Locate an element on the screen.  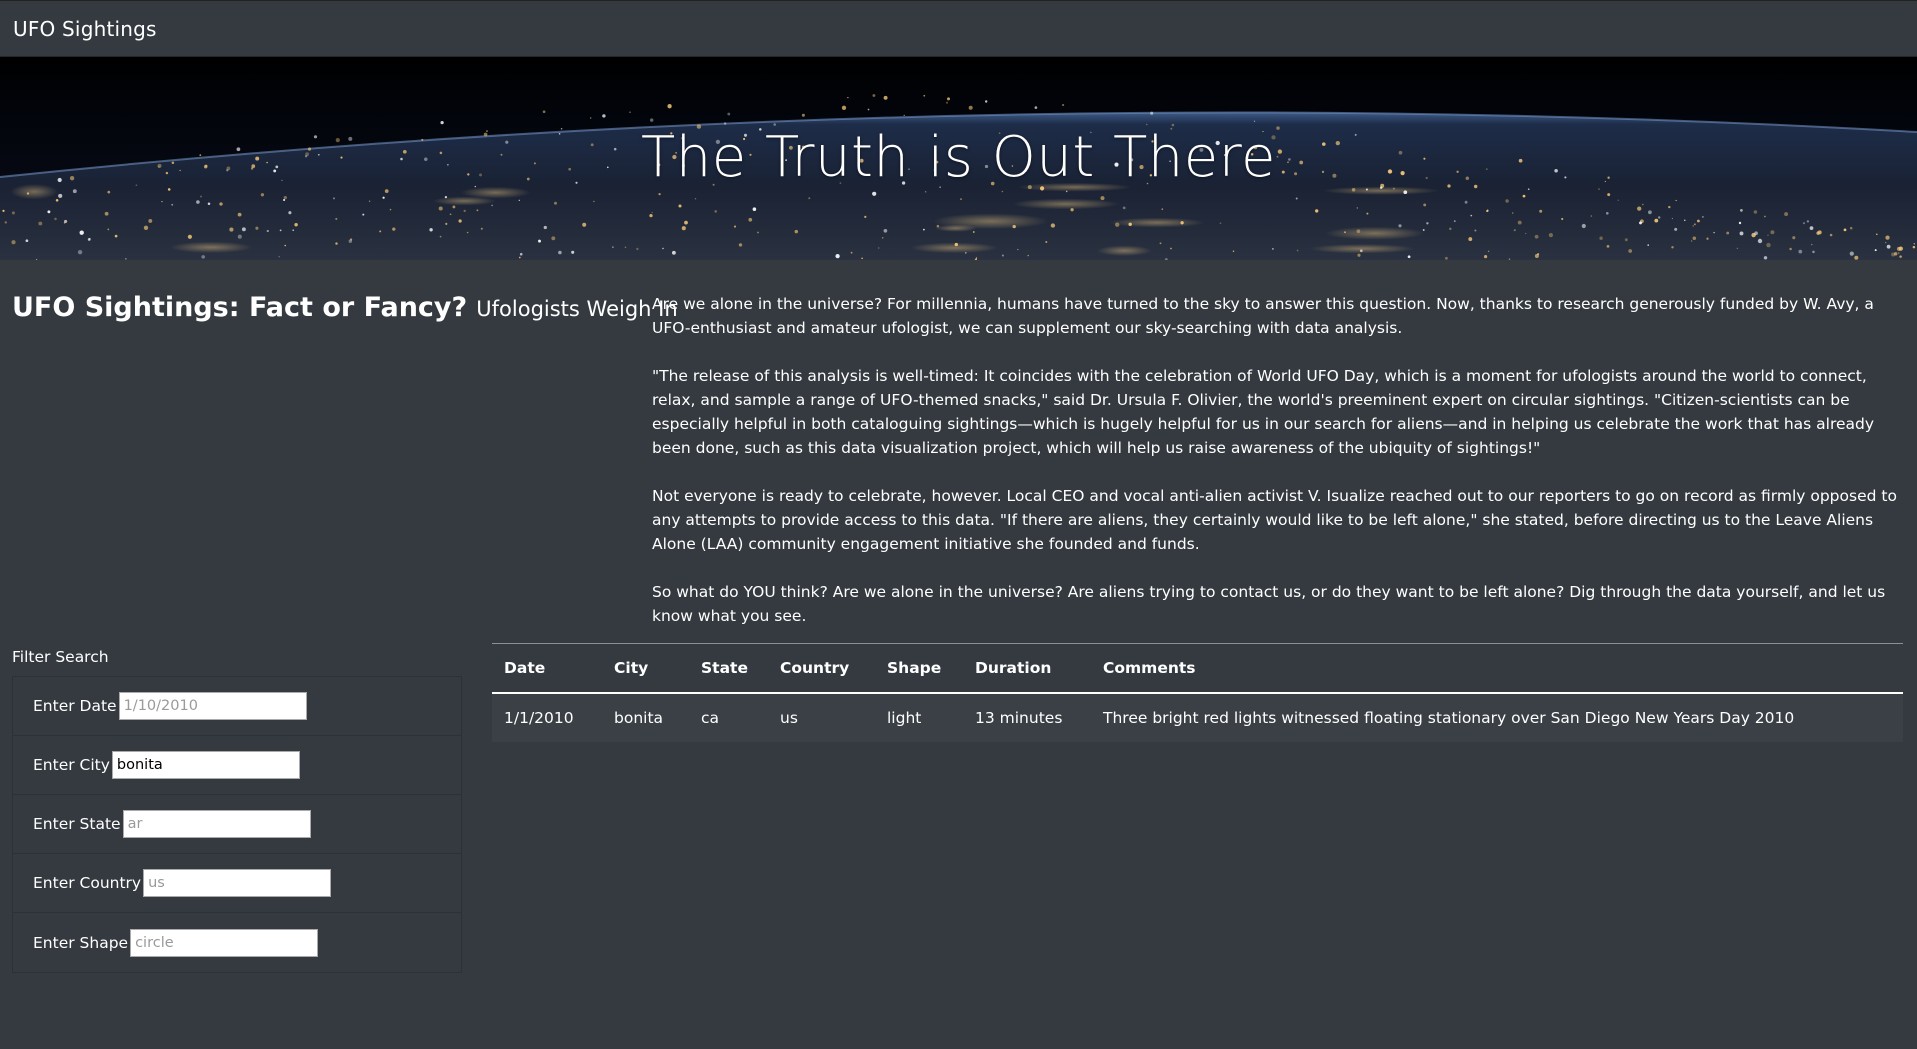
city-input is located at coordinates (205, 765).